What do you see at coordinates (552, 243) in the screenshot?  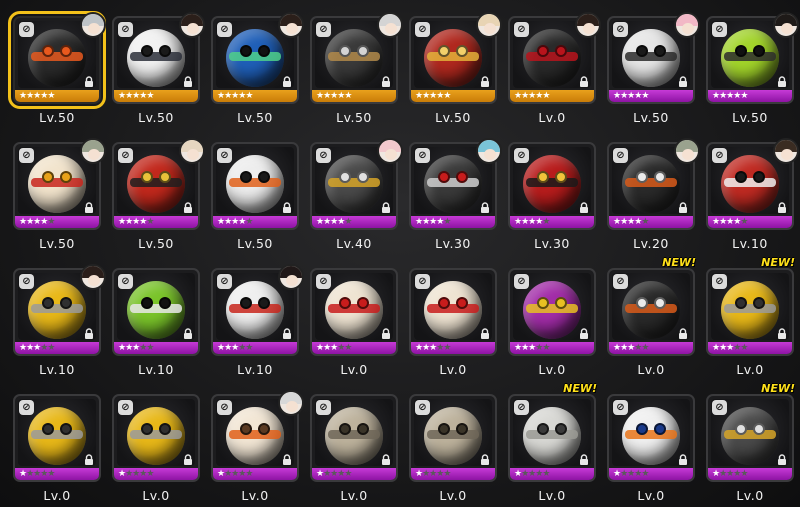 I see `level-label: Lv.30` at bounding box center [552, 243].